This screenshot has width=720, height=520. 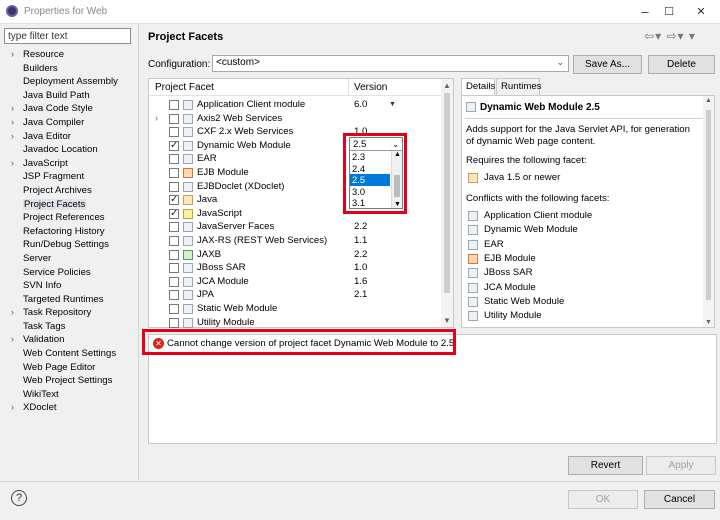 I want to click on sidebar-item: Server, so click(x=70, y=259).